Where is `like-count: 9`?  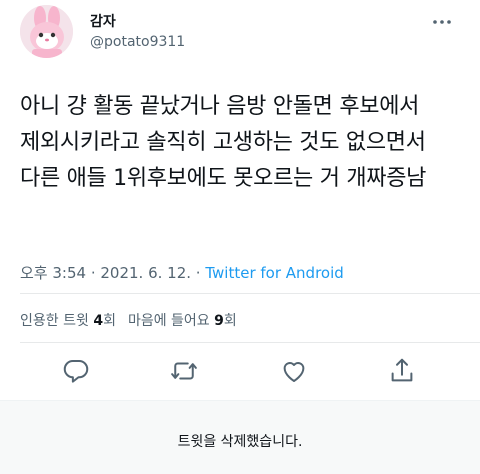
like-count: 9 is located at coordinates (219, 321).